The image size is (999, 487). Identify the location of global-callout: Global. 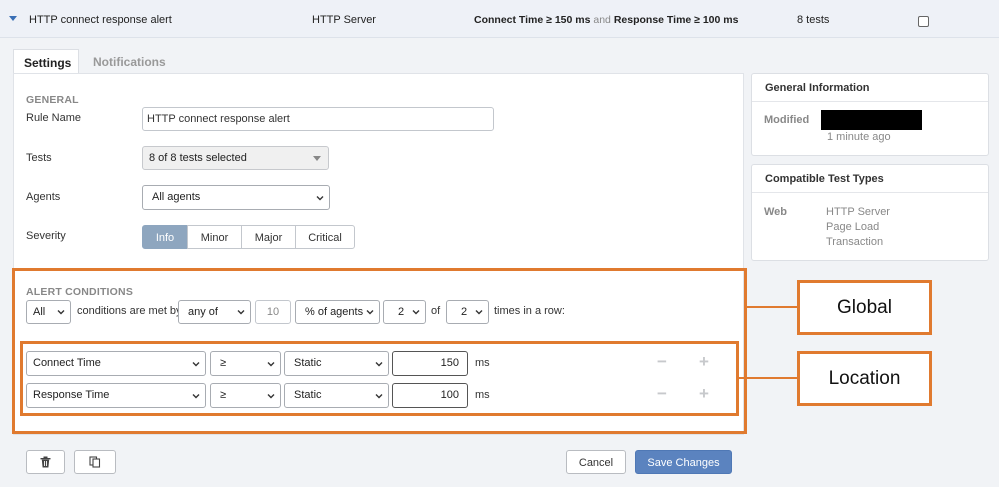
(864, 307).